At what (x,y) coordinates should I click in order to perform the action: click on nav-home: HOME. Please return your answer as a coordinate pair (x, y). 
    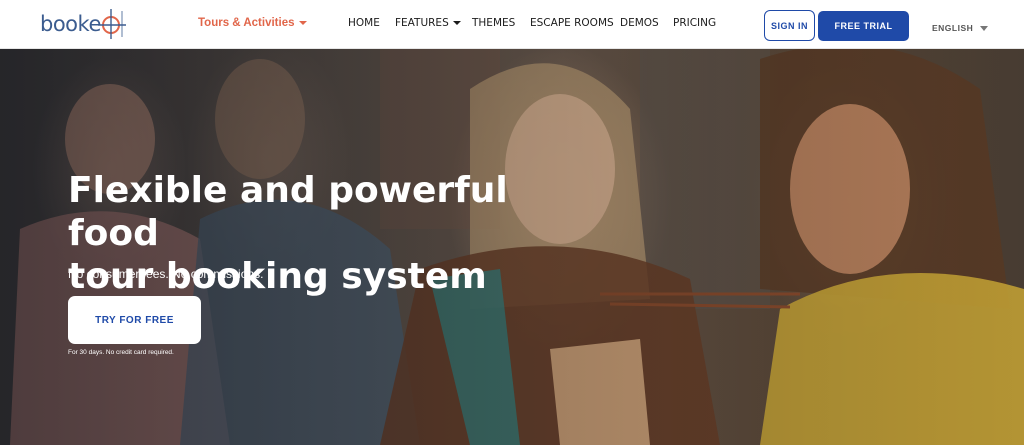
    Looking at the image, I should click on (364, 23).